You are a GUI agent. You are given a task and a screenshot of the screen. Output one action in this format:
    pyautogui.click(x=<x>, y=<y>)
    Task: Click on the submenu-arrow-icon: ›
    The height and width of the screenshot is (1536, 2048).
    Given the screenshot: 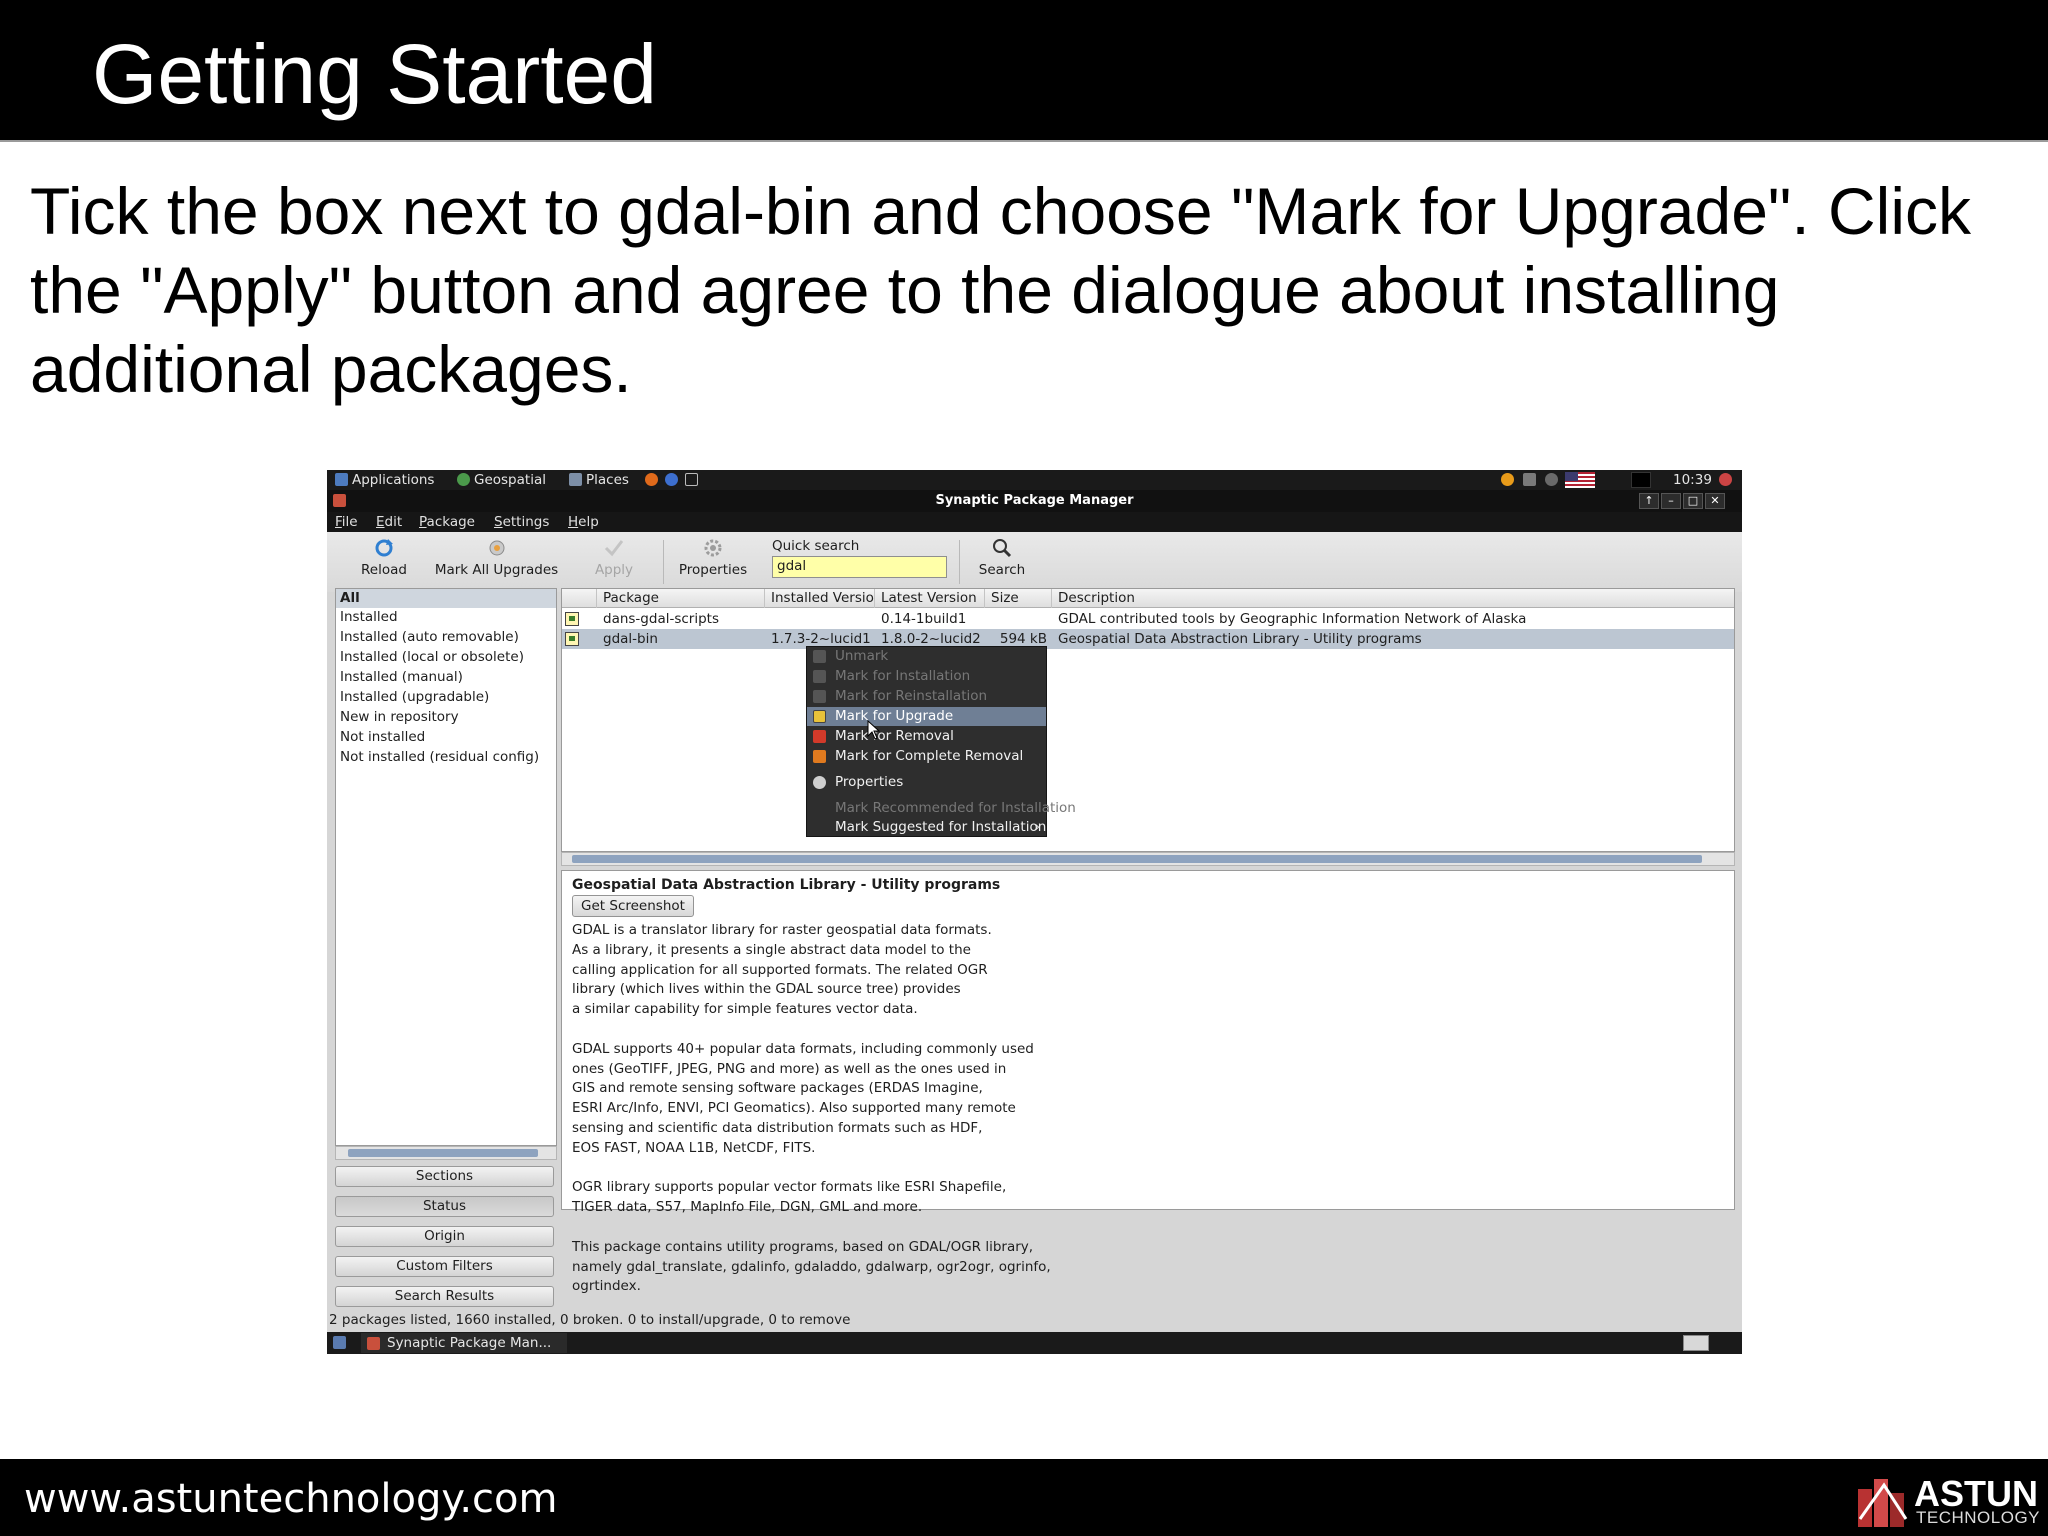 What is the action you would take?
    pyautogui.click(x=1037, y=827)
    